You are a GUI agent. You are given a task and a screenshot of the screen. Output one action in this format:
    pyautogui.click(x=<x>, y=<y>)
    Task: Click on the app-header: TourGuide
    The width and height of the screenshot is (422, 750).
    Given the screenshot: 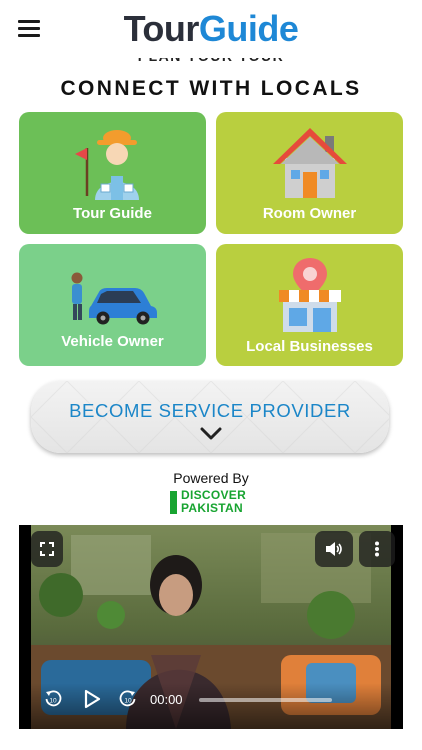 What is the action you would take?
    pyautogui.click(x=211, y=29)
    